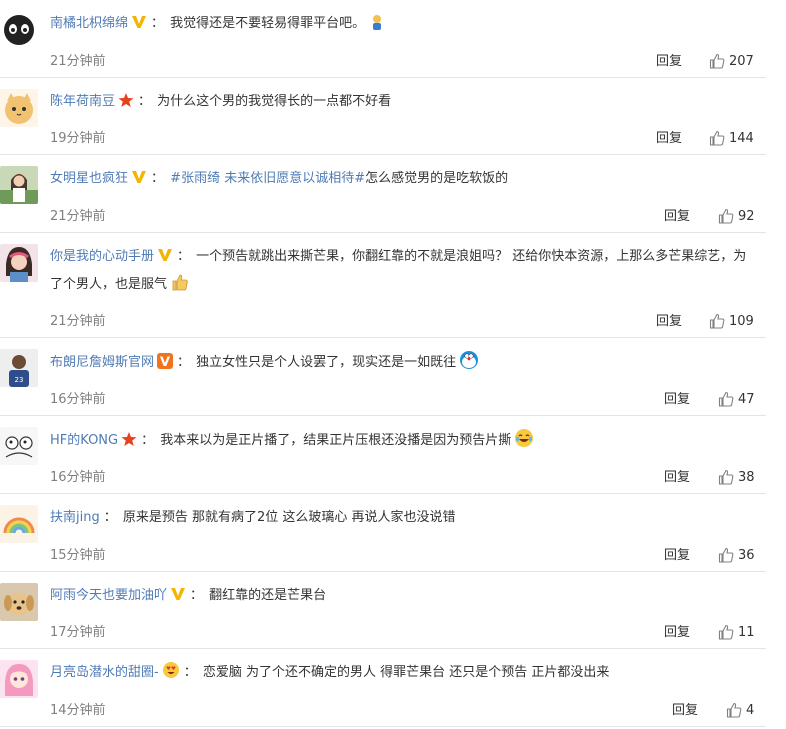 Image resolution: width=786 pixels, height=729 pixels. I want to click on username-link: 女明星也疯狂, so click(89, 178).